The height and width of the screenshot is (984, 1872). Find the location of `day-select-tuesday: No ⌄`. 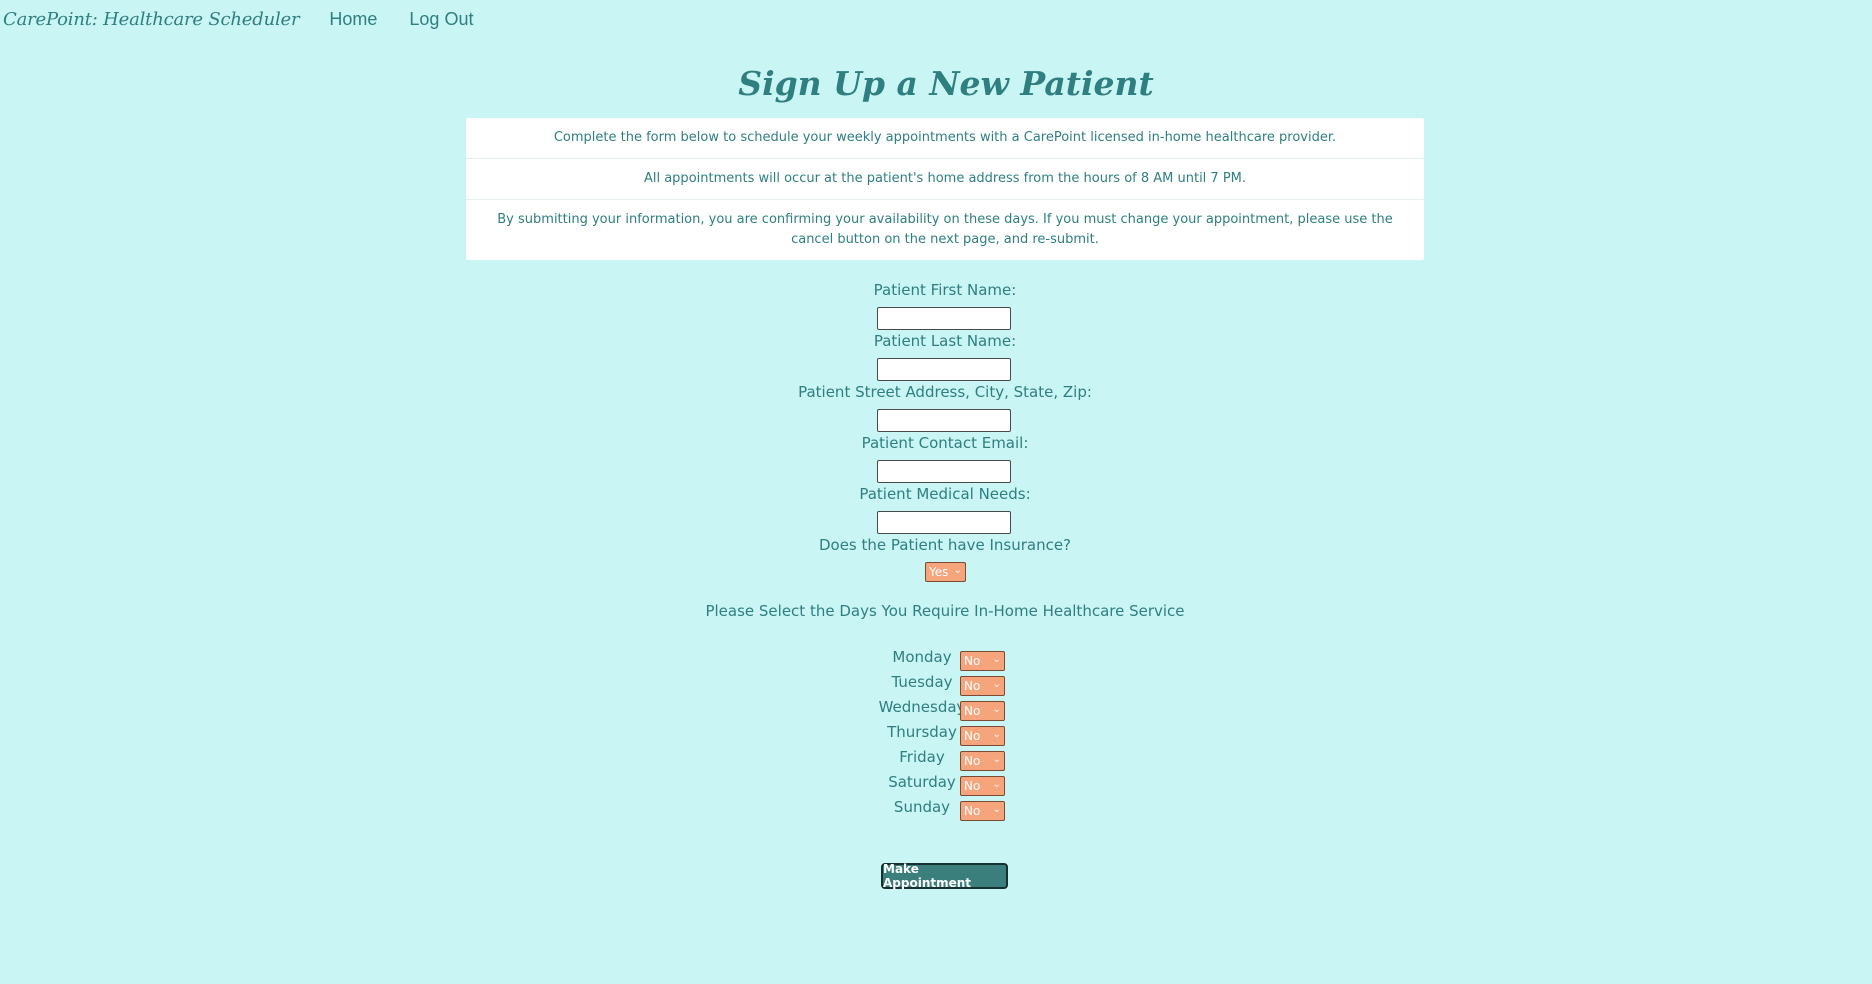

day-select-tuesday: No ⌄ is located at coordinates (982, 686).